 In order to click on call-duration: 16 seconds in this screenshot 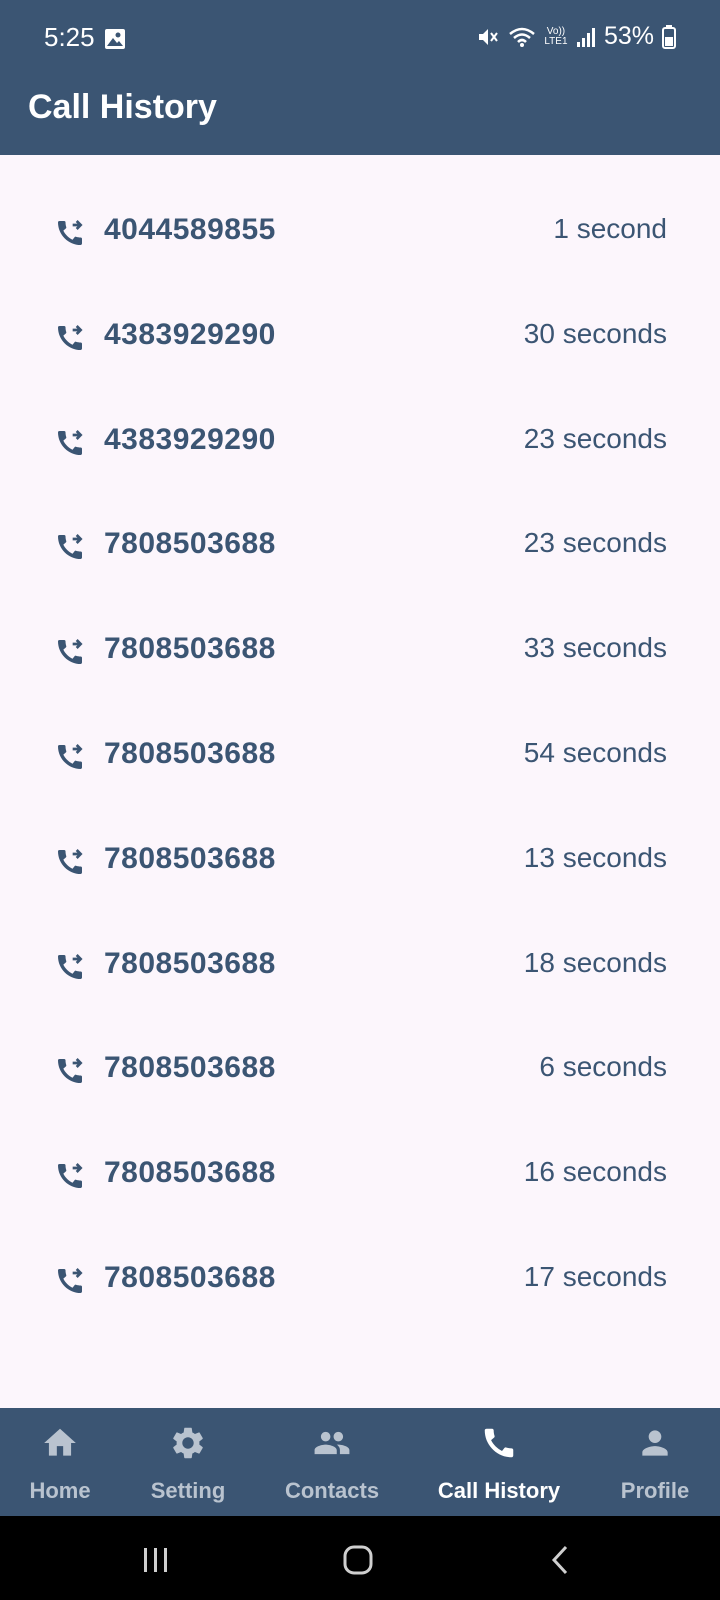, I will do `click(595, 1172)`.